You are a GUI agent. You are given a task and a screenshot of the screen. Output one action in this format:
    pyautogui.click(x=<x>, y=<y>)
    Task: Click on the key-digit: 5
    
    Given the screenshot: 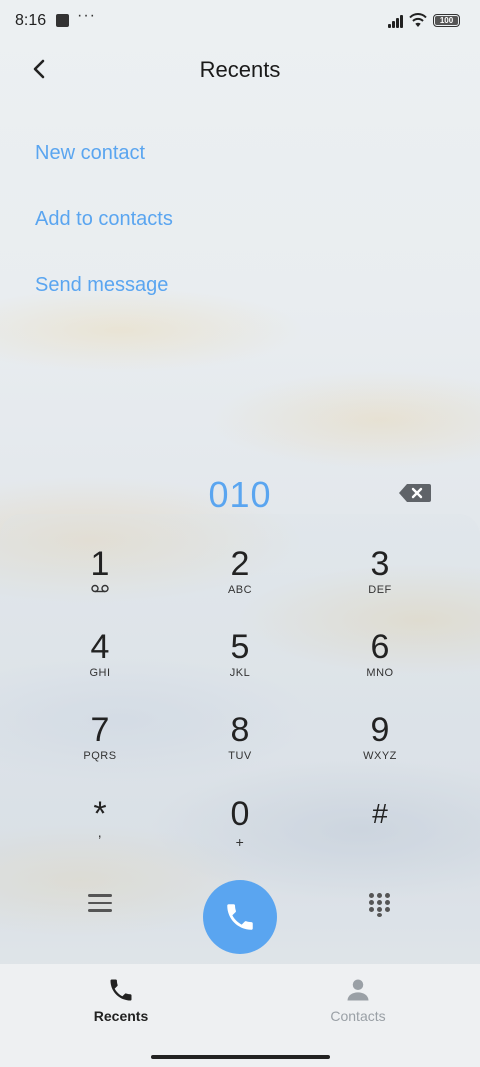 What is the action you would take?
    pyautogui.click(x=240, y=647)
    